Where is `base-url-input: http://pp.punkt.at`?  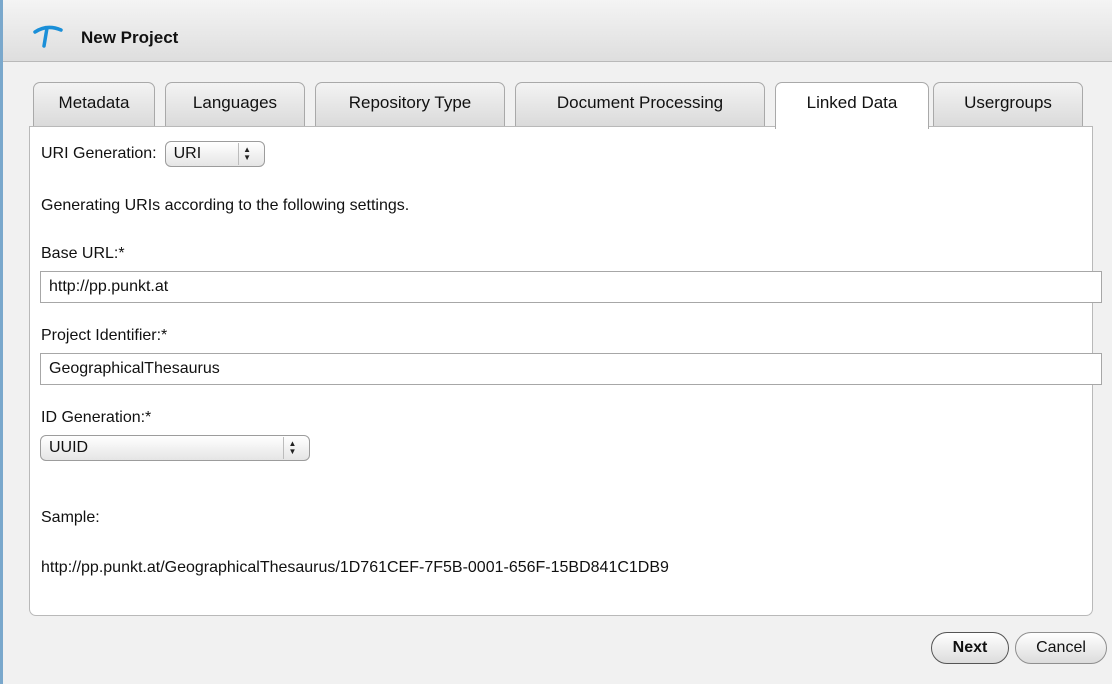 base-url-input: http://pp.punkt.at is located at coordinates (571, 287).